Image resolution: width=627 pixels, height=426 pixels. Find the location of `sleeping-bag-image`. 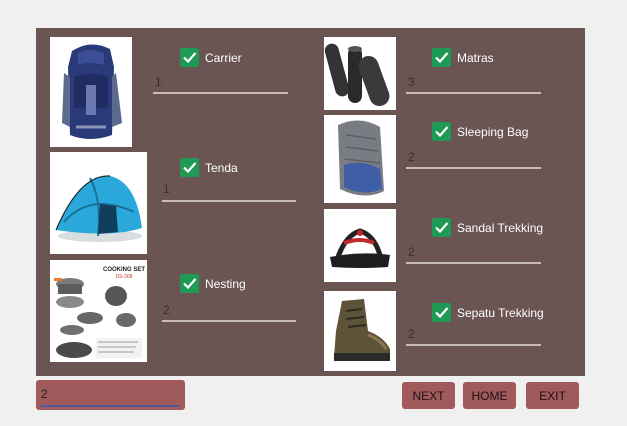

sleeping-bag-image is located at coordinates (360, 159).